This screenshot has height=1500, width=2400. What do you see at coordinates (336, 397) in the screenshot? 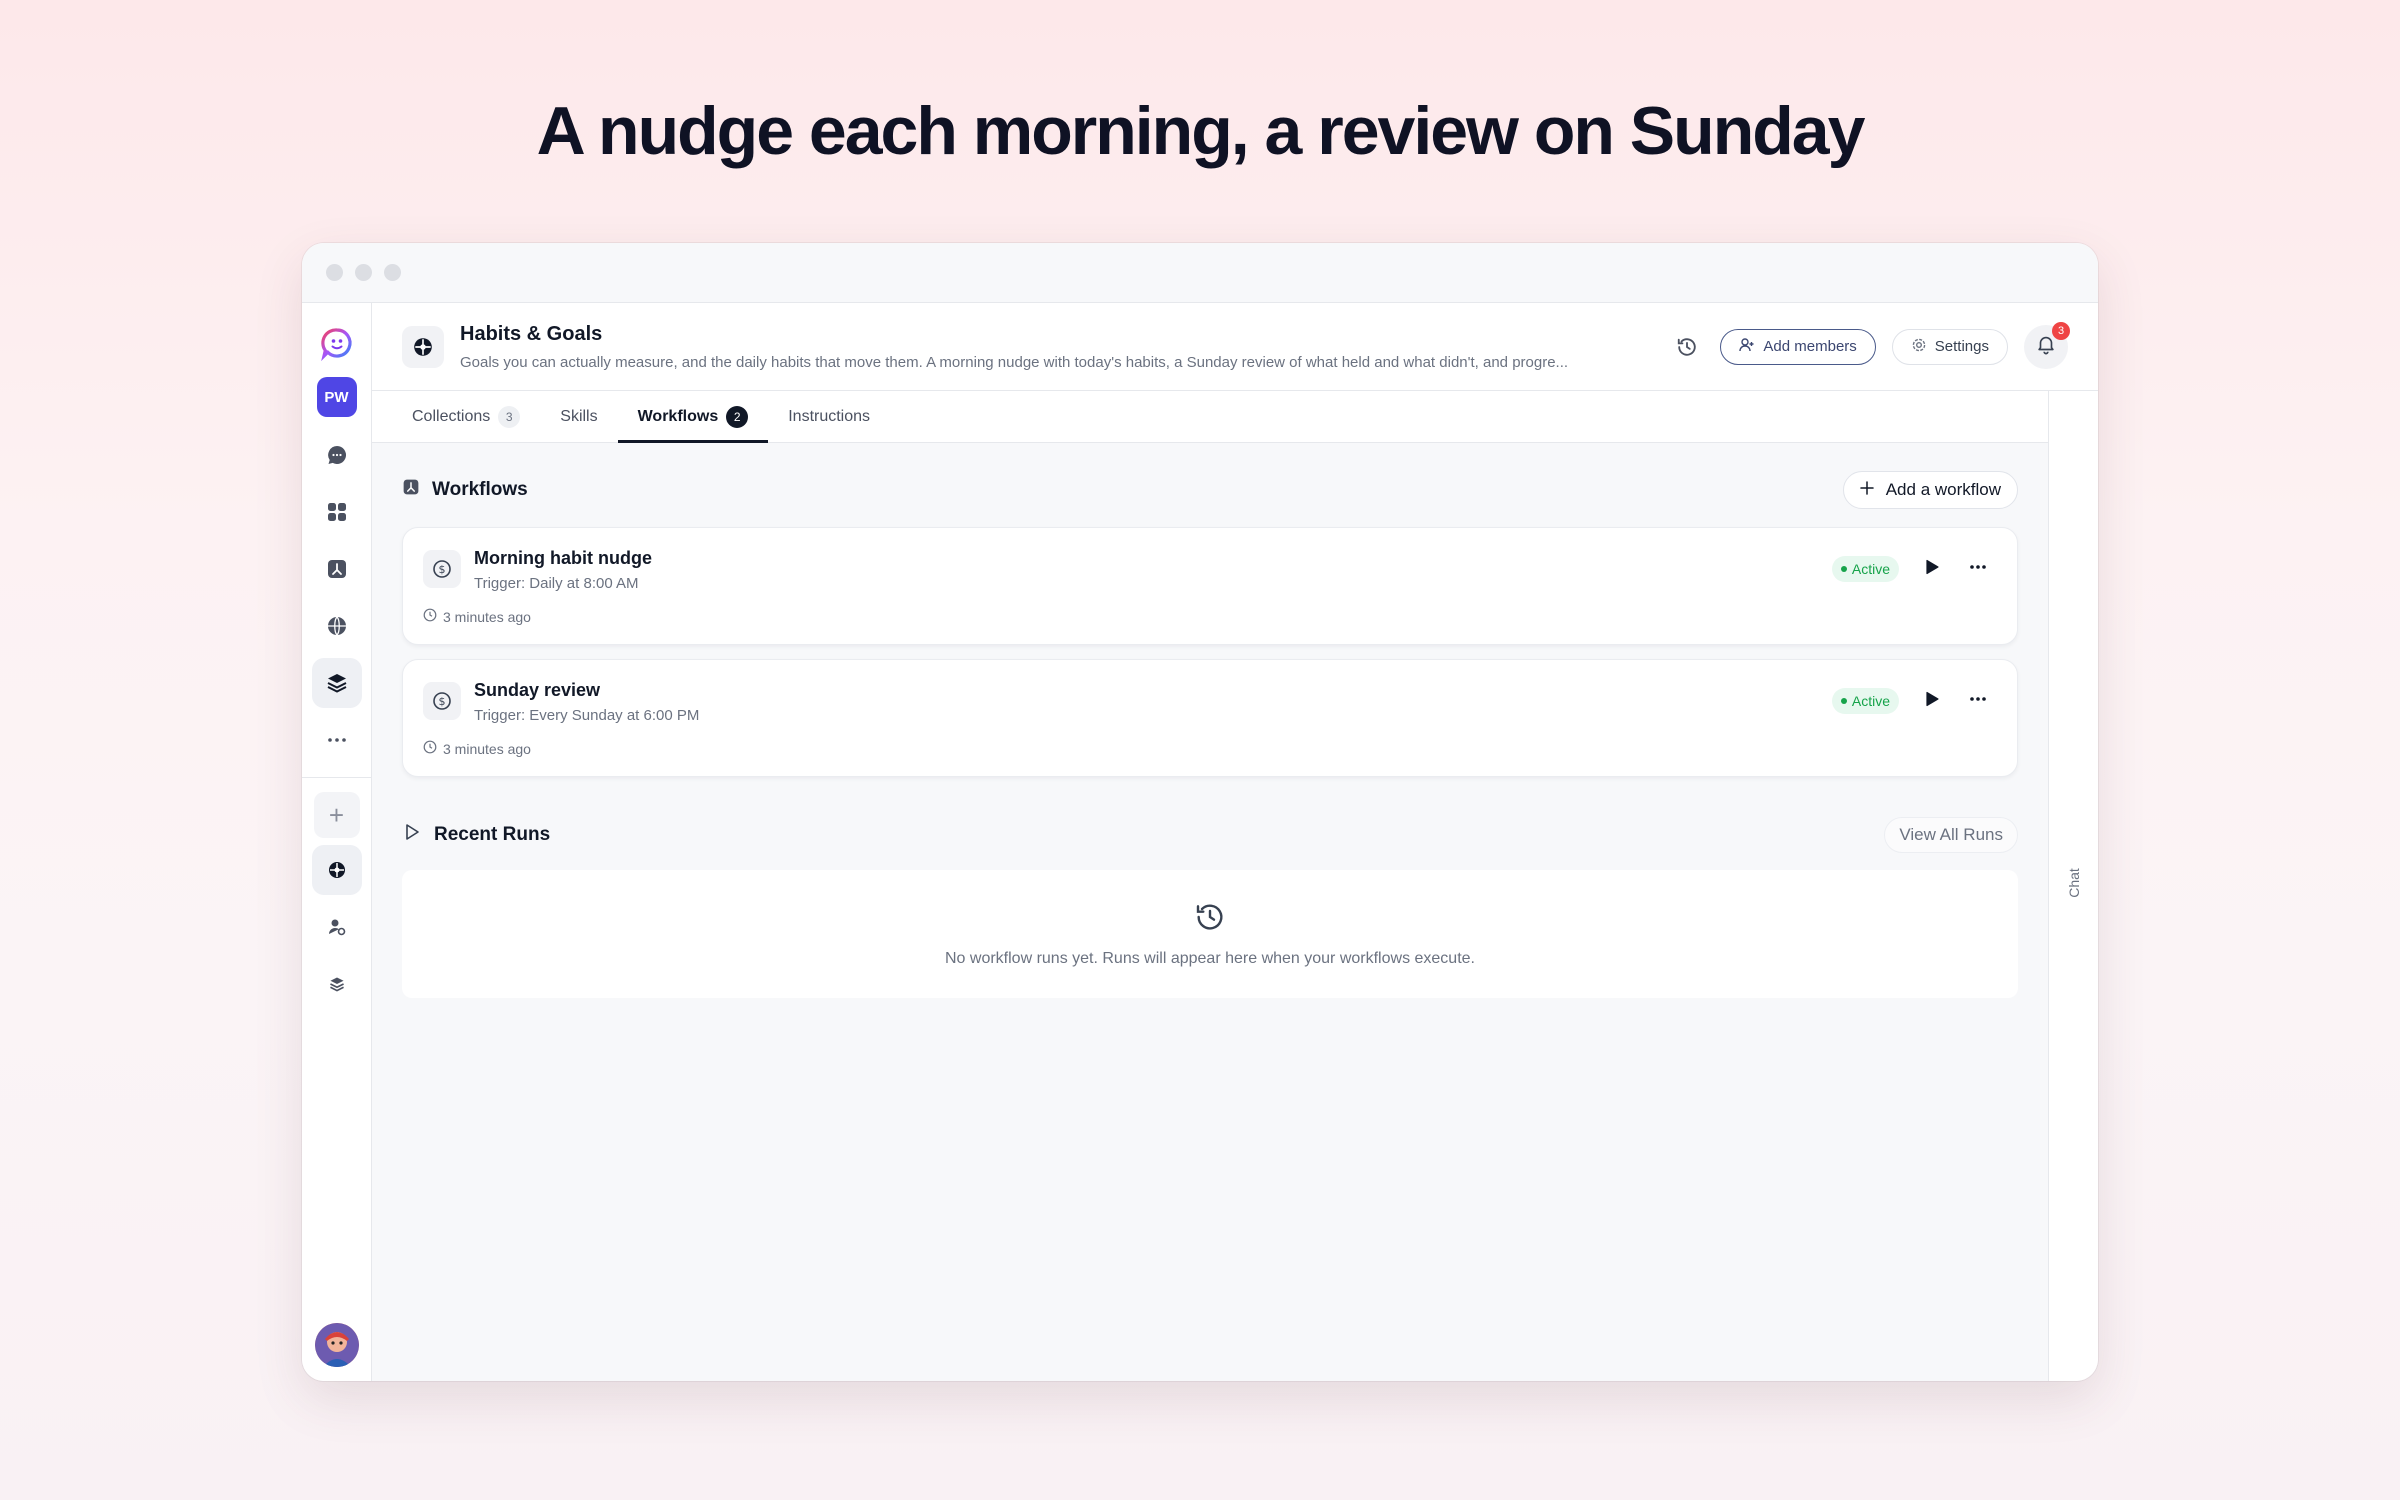
I see `workspace-badge: PW` at bounding box center [336, 397].